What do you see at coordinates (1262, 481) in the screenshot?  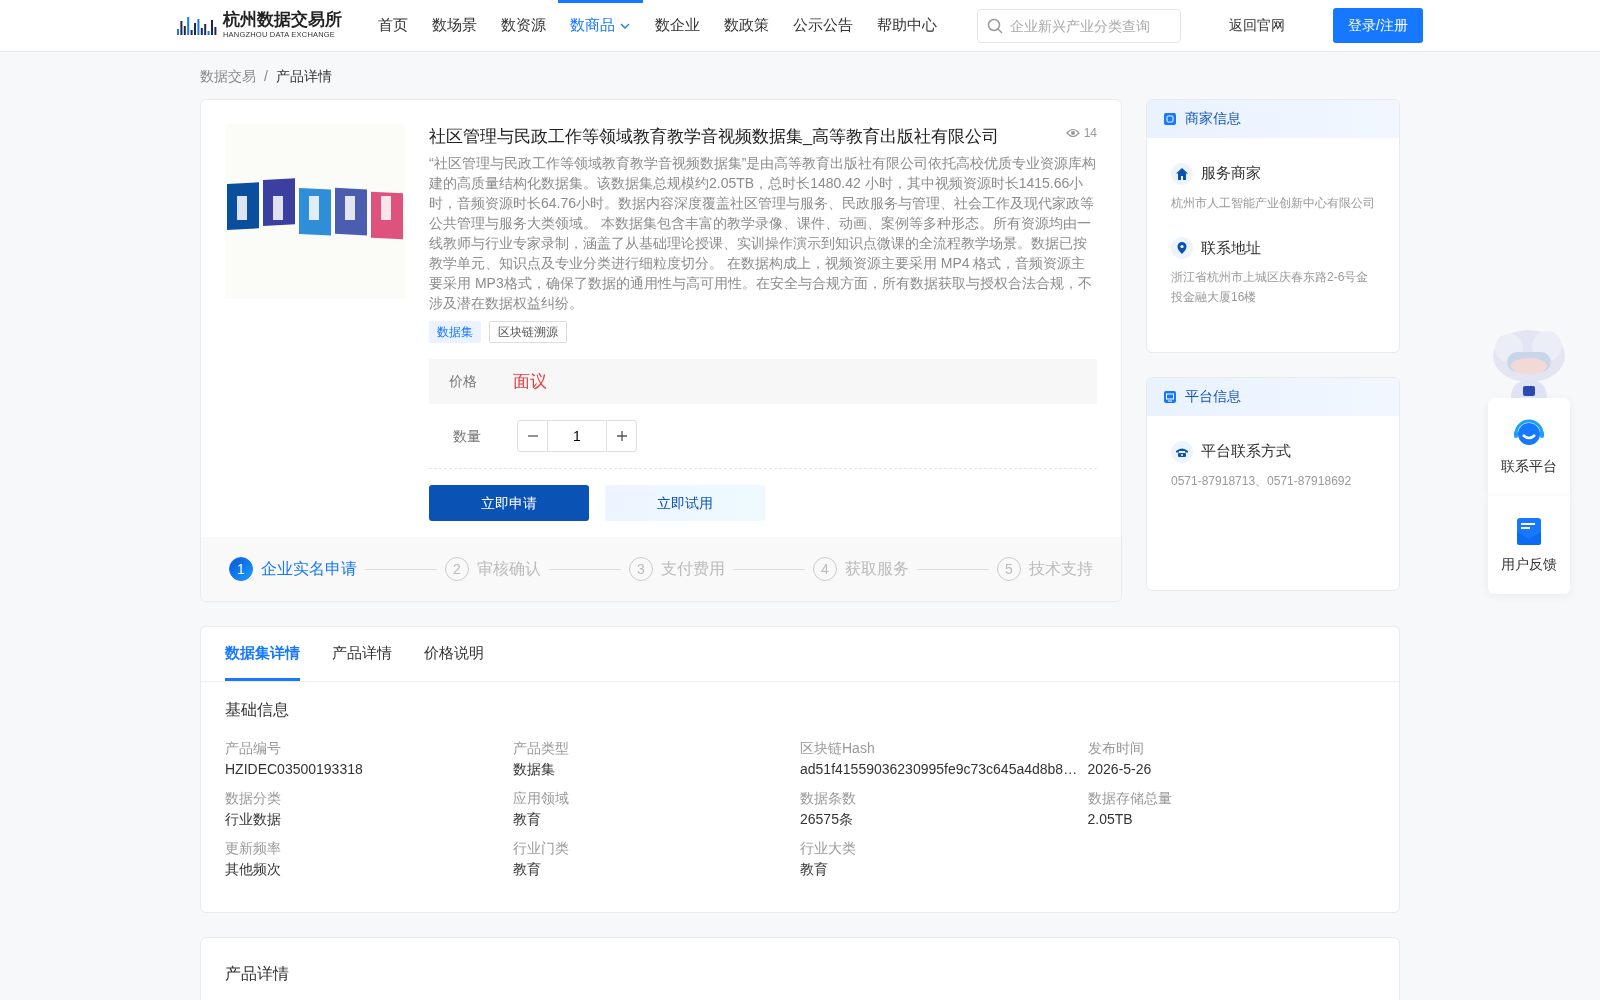 I see `info-text: 0571-87918713、0571-87918692` at bounding box center [1262, 481].